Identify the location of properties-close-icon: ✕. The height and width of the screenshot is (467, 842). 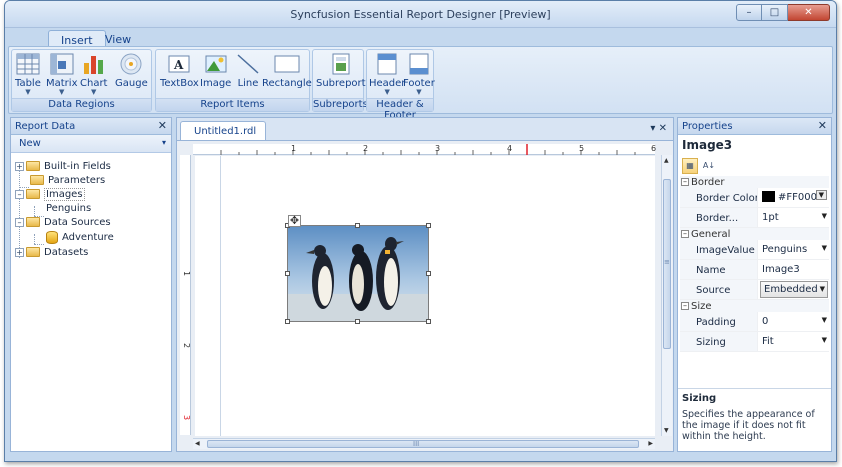
(822, 125).